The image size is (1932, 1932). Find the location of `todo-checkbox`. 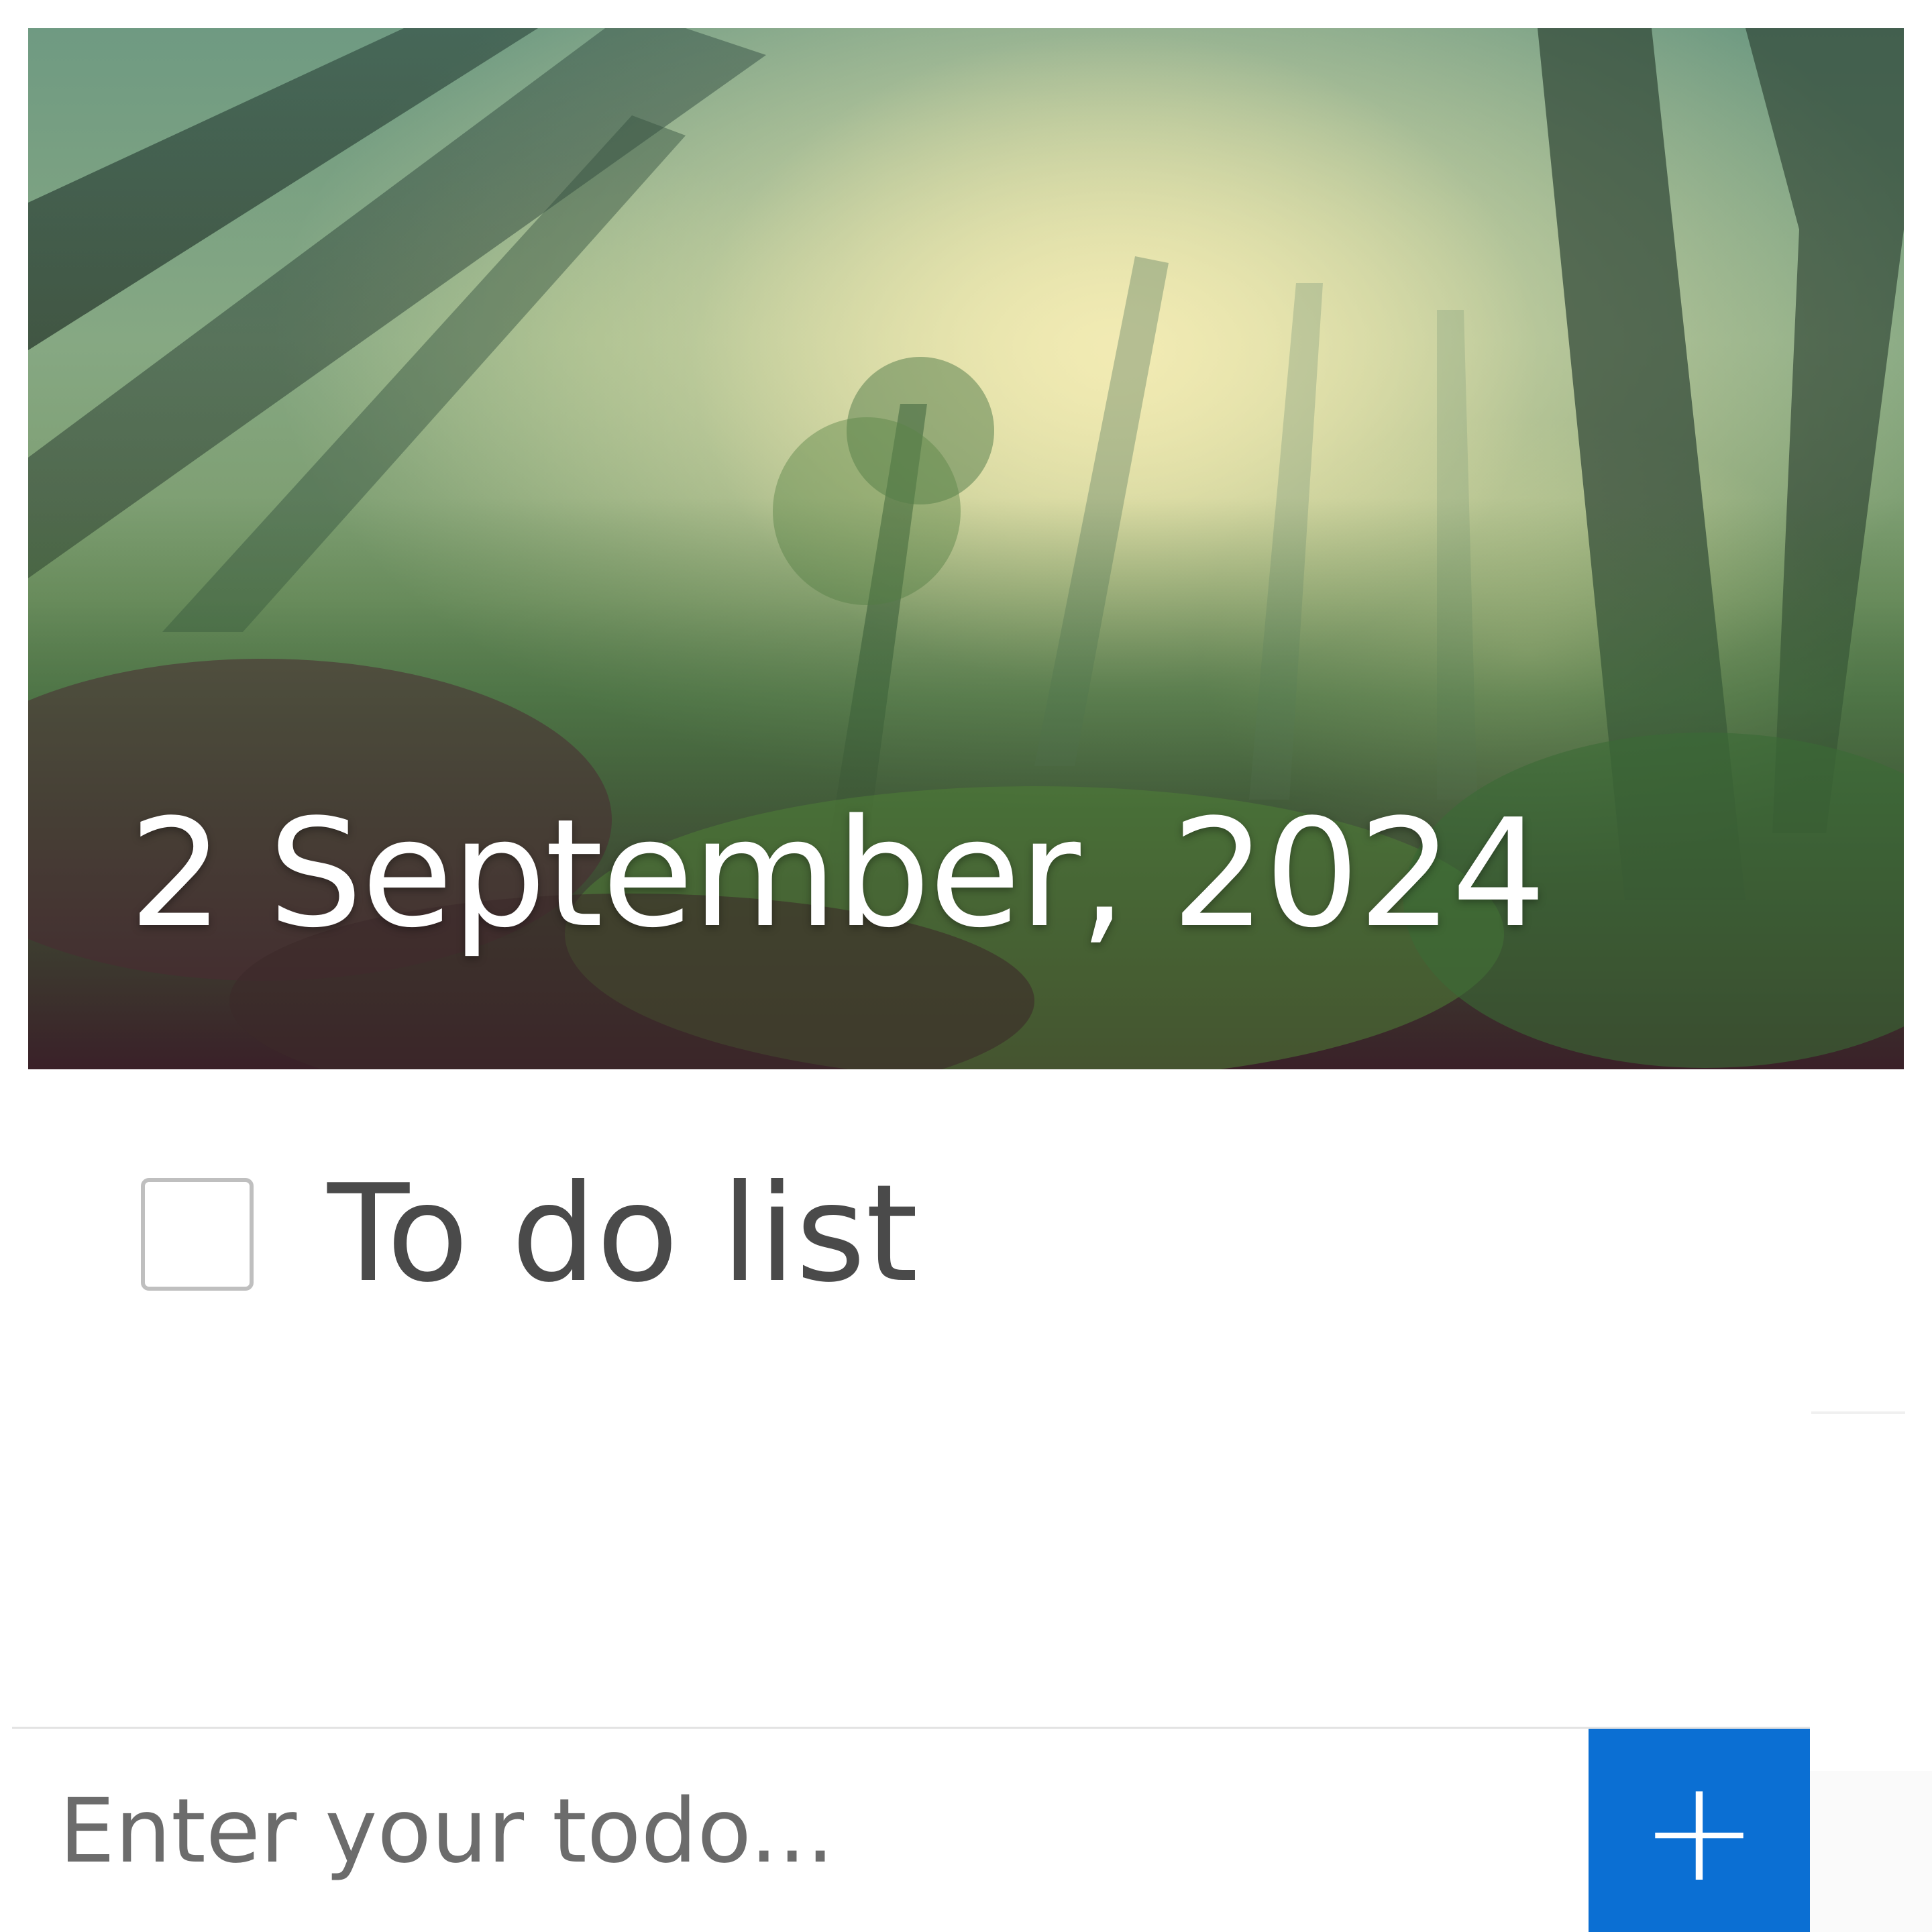

todo-checkbox is located at coordinates (197, 1234).